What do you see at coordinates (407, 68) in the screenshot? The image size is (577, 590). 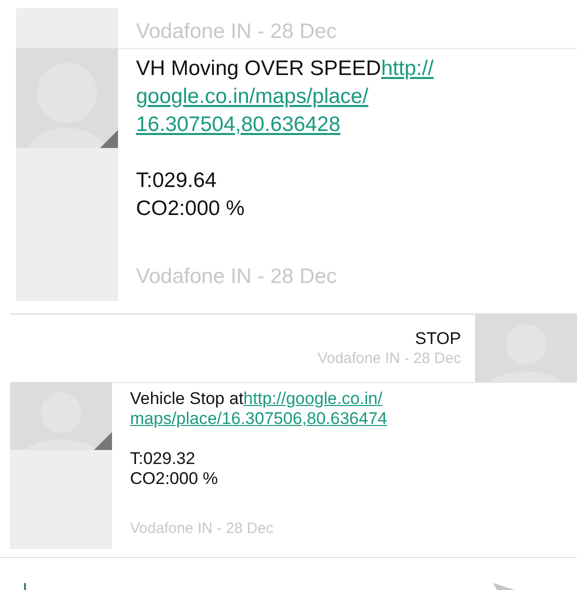 I see `map-link: http://` at bounding box center [407, 68].